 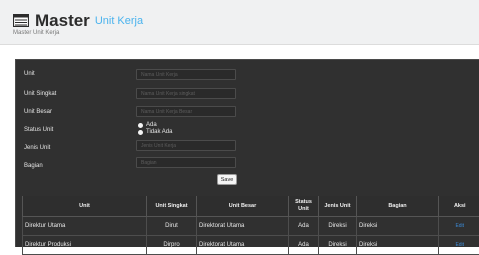 I want to click on column-header-unit-singkat: Unit Singkat, so click(x=172, y=206).